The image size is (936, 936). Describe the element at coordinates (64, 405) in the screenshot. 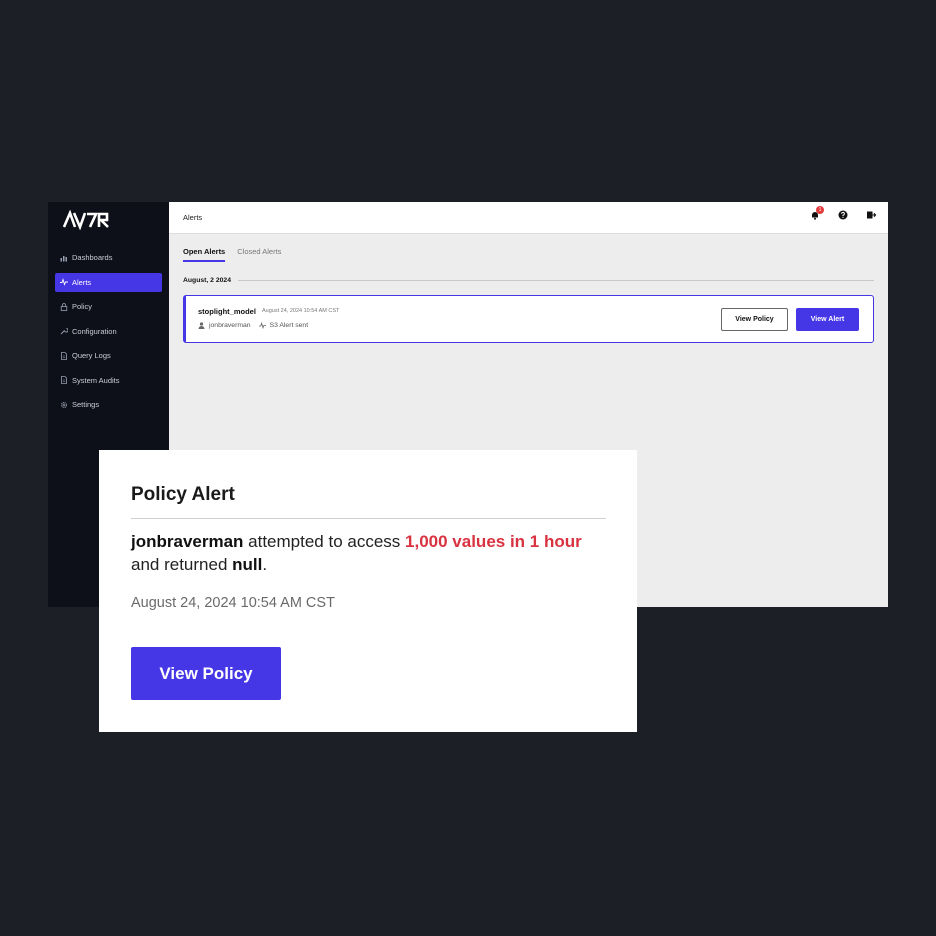

I see `gear-icon` at that location.